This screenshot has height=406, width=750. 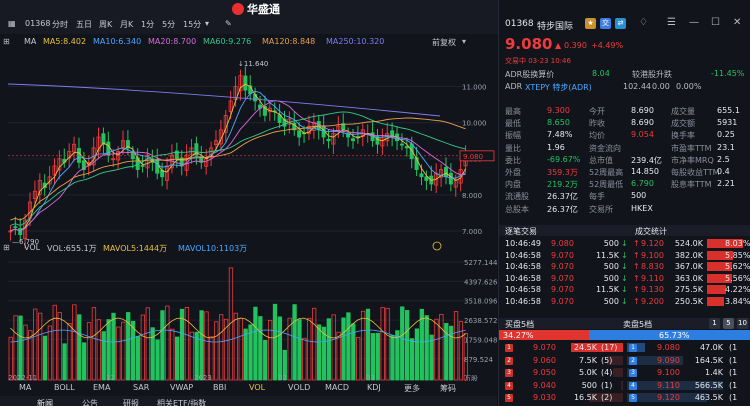 What do you see at coordinates (6, 247) in the screenshot?
I see `vol-settings-icon: ⊞` at bounding box center [6, 247].